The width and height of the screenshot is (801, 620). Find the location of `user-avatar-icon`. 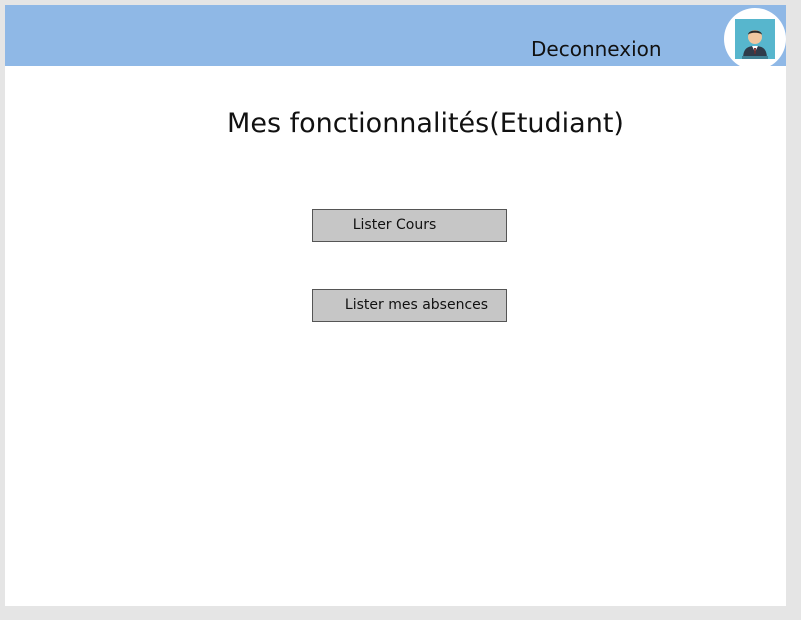

user-avatar-icon is located at coordinates (755, 39).